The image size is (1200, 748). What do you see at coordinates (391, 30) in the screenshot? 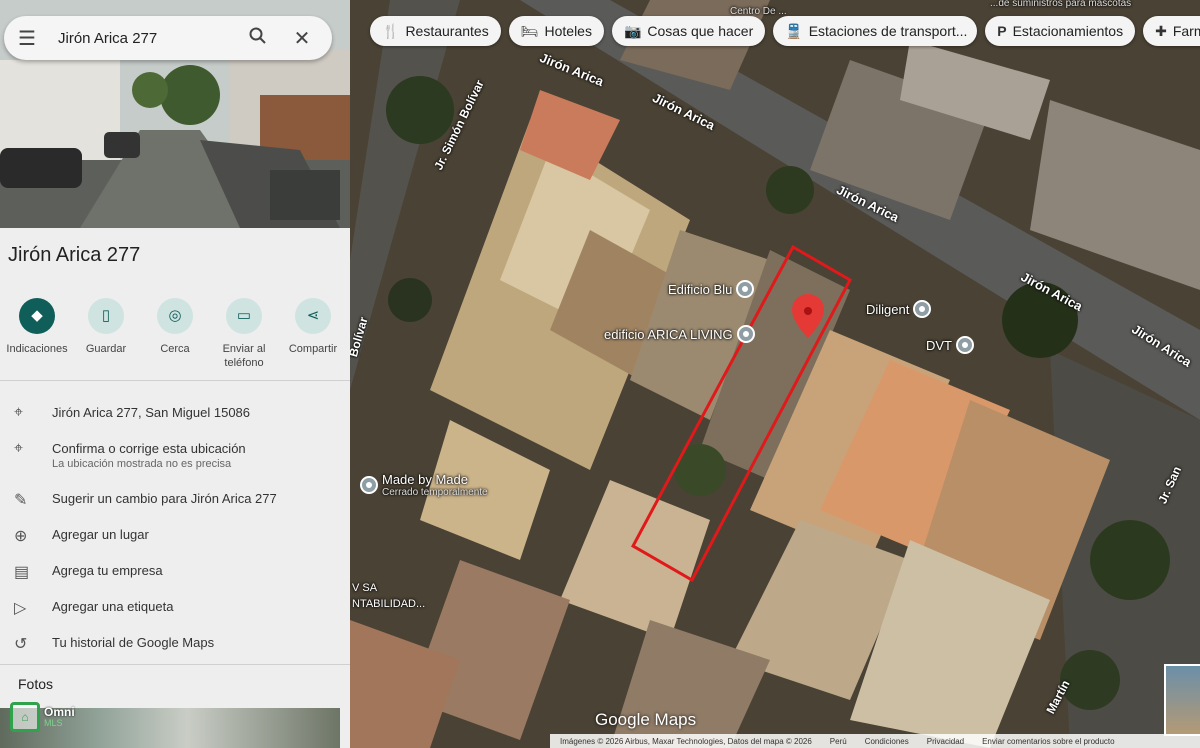
I see `restaurant-icon: 🍴` at bounding box center [391, 30].